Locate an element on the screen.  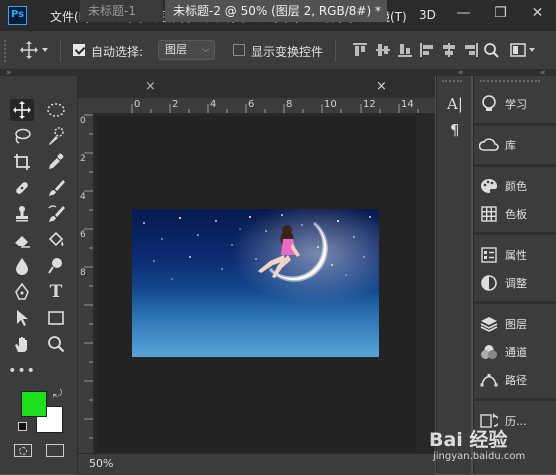
panel-label: 调整 is located at coordinates (516, 283).